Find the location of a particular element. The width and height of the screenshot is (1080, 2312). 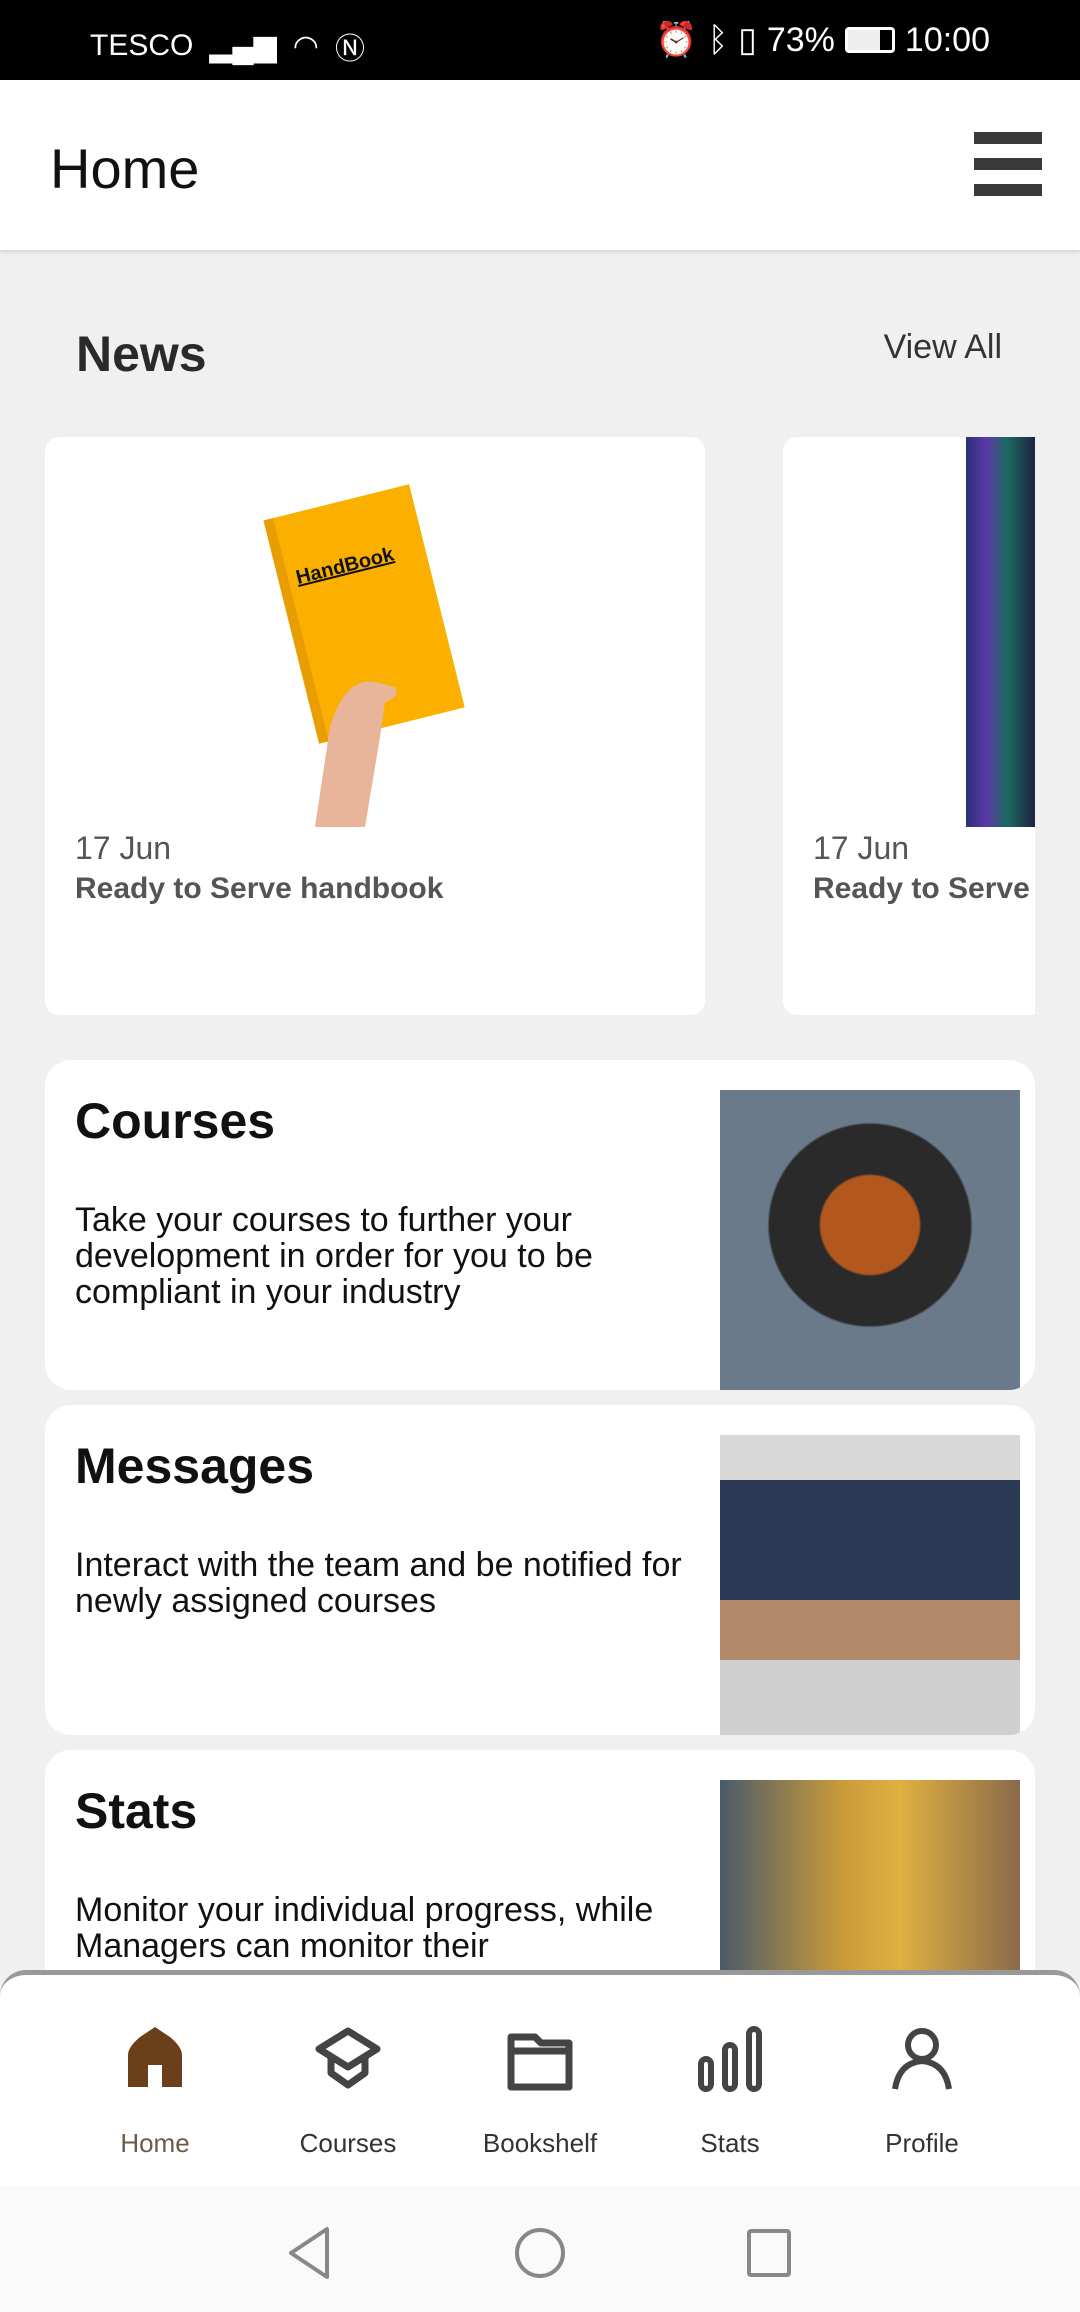

nfc-icon: Ⓝ is located at coordinates (349, 49).